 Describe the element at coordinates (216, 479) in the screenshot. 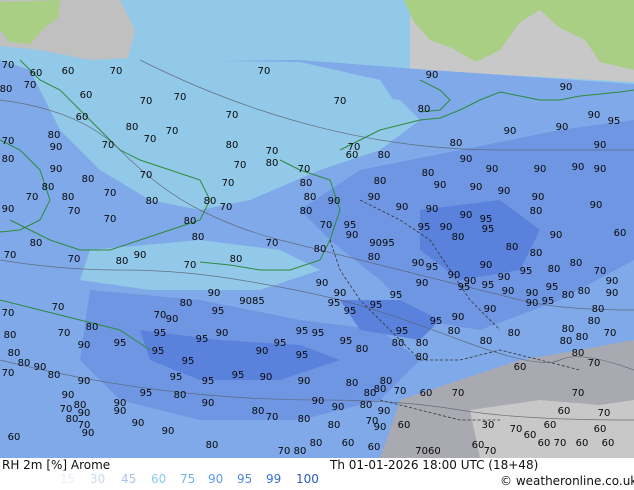

I see `legend-value: 90` at that location.